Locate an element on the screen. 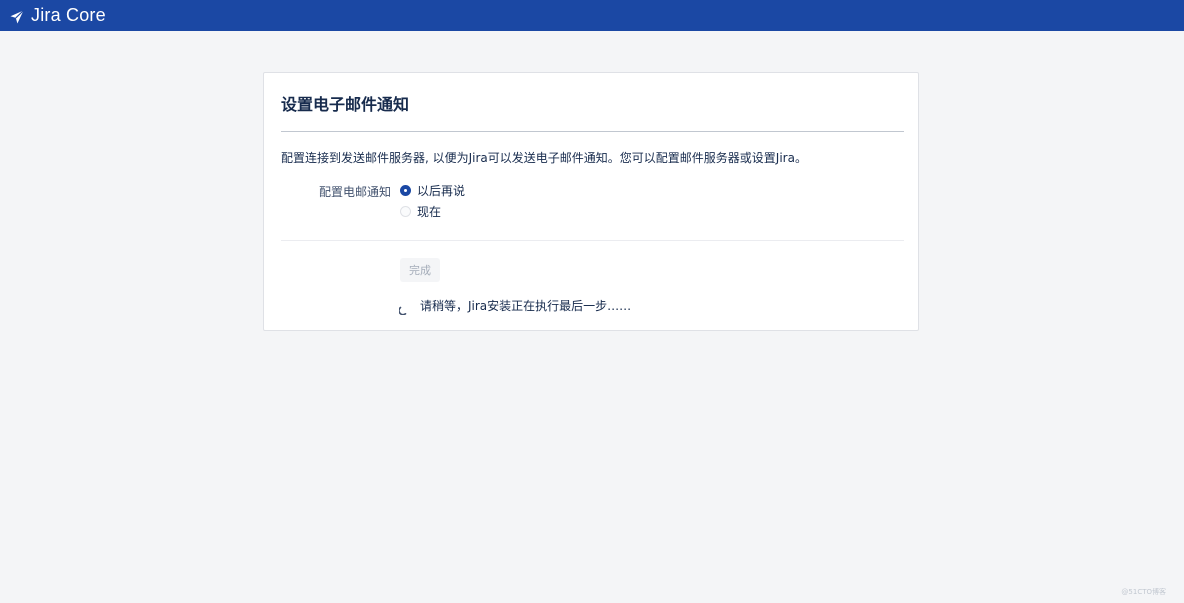 The image size is (1184, 603). radio-option-label: 以后再说 is located at coordinates (441, 191).